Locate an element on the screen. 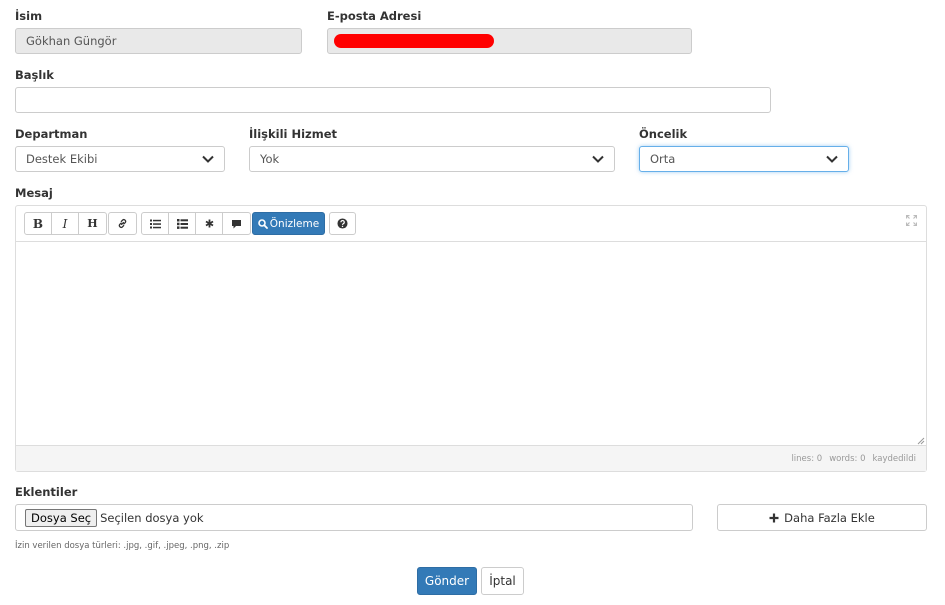 The image size is (945, 605). block-group is located at coordinates (196, 223).